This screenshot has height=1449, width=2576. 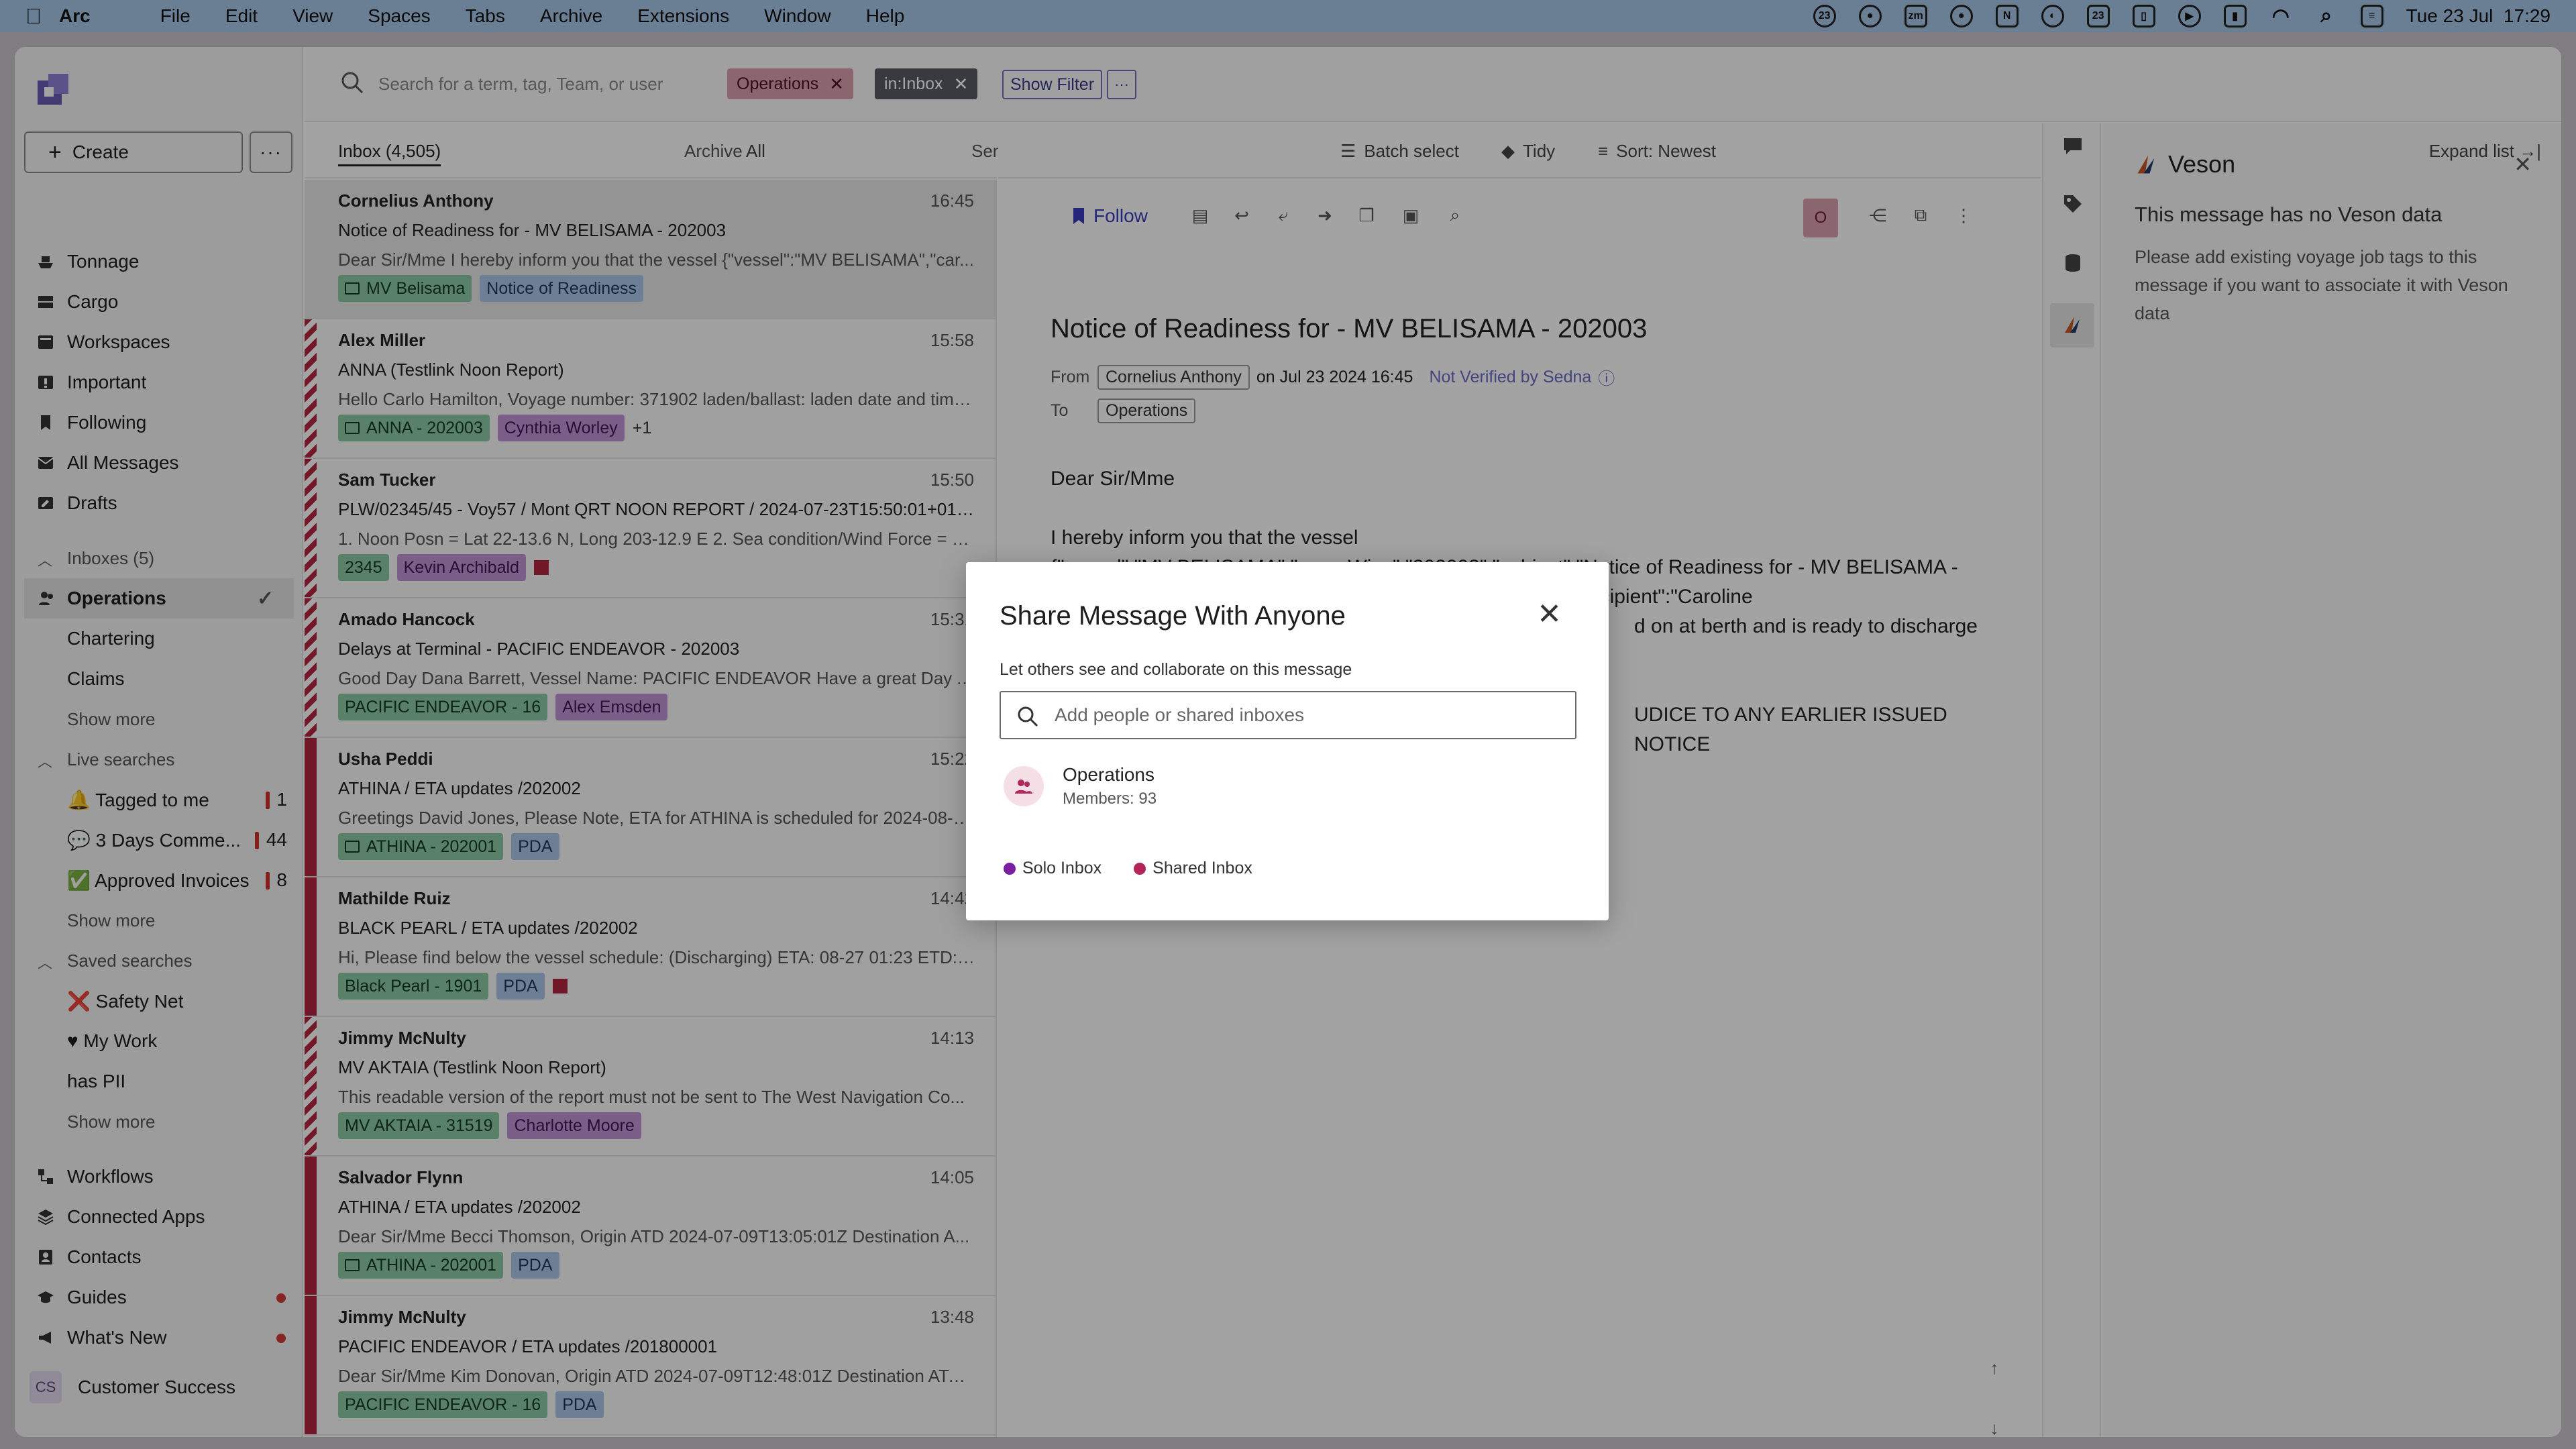 I want to click on legend-solo: Solo Inbox, so click(x=1053, y=868).